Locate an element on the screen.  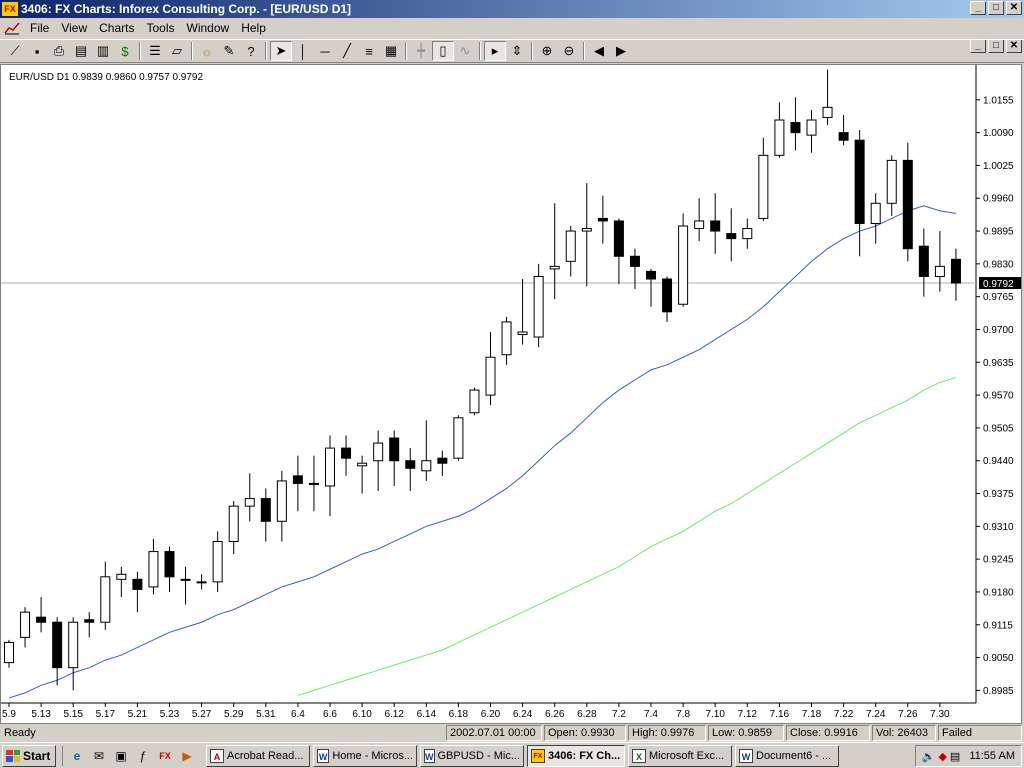
network-icon: ▤ is located at coordinates (955, 756).